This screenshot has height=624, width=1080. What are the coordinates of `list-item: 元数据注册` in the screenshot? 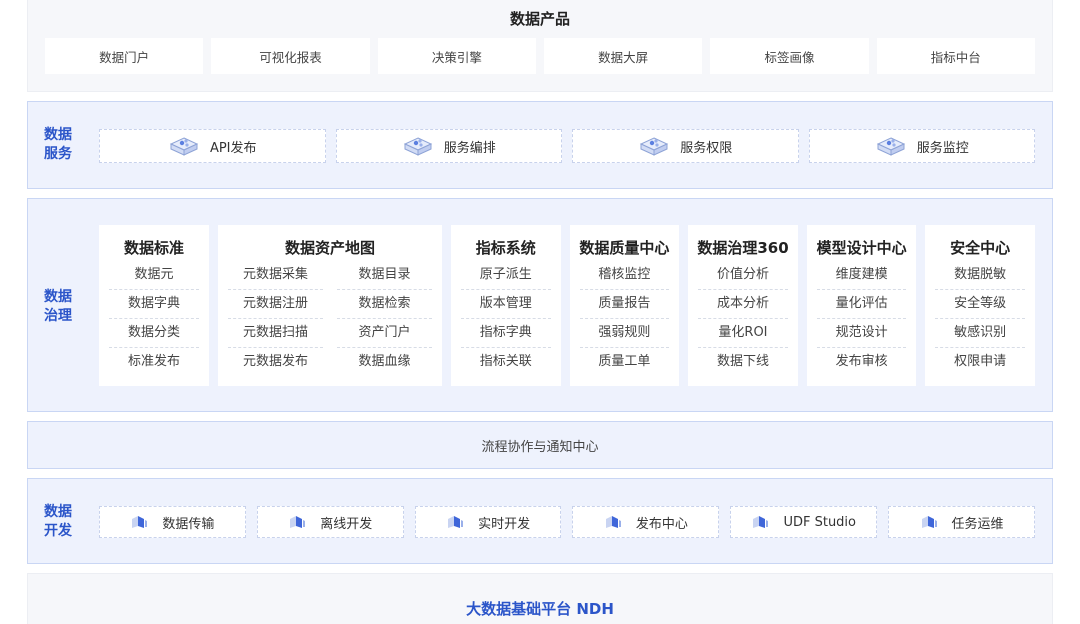 It's located at (275, 304).